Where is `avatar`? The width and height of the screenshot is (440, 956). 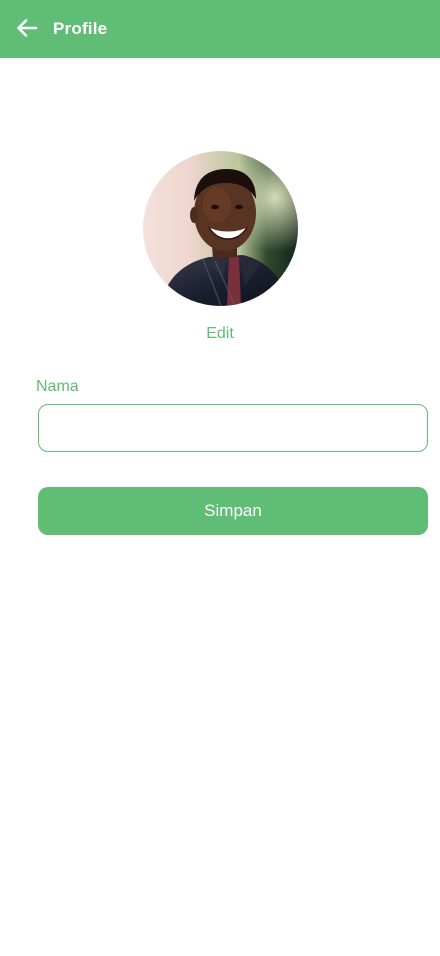 avatar is located at coordinates (220, 228).